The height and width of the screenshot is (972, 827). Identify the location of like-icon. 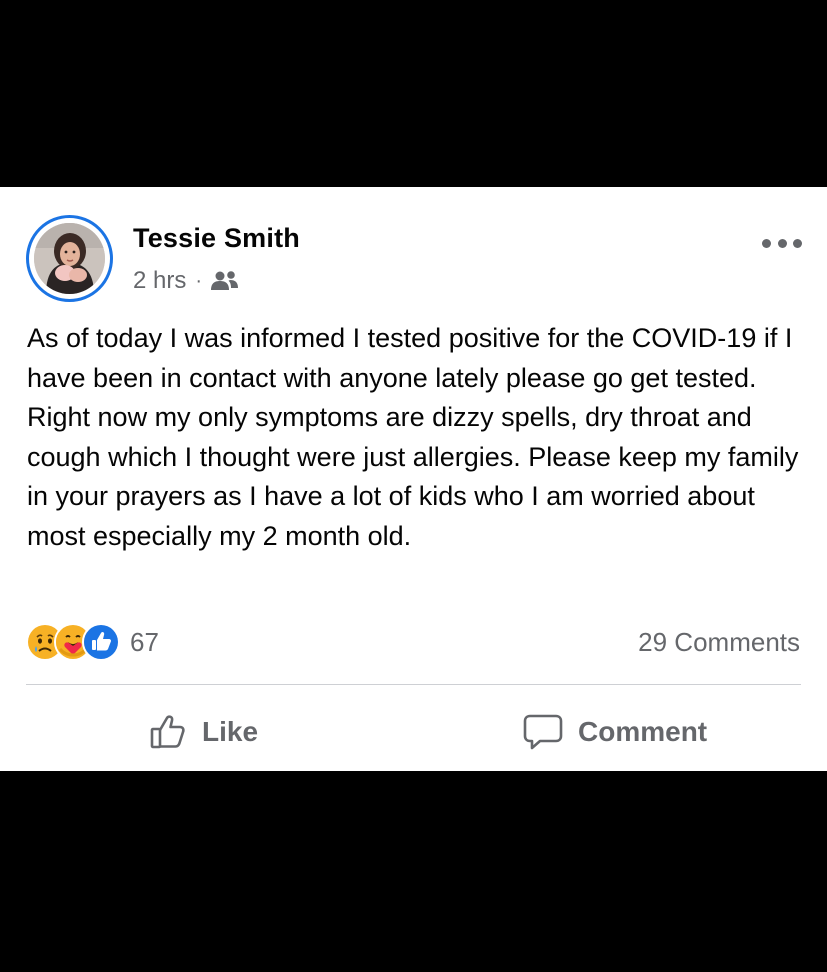
(101, 642).